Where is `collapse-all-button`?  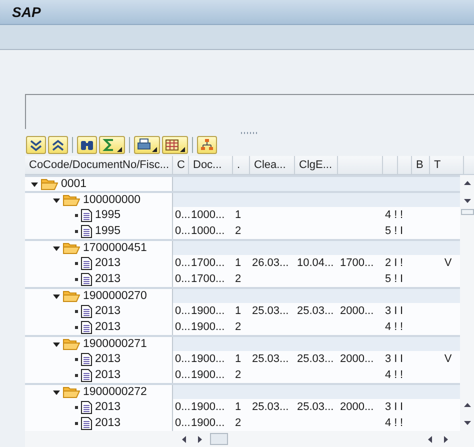 collapse-all-button is located at coordinates (58, 145).